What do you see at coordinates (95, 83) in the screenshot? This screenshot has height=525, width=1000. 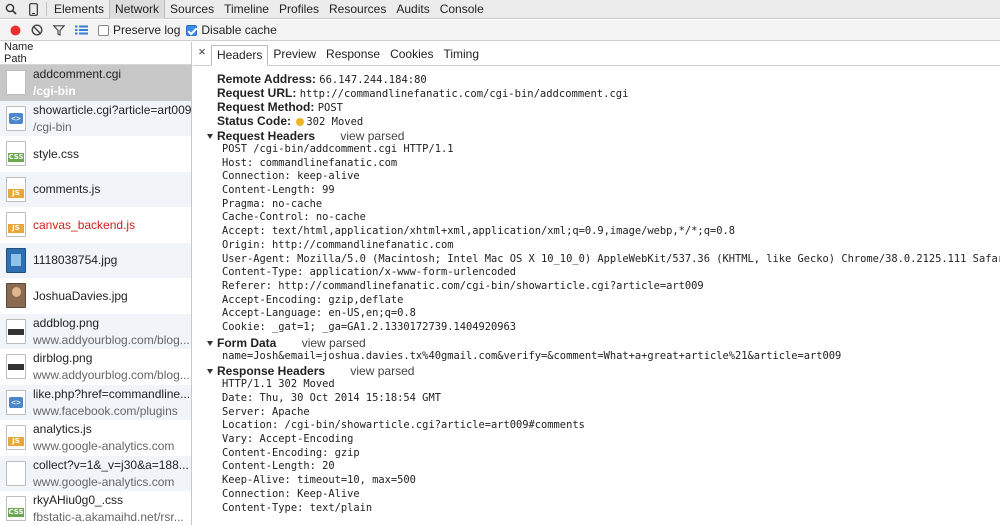 I see `request-row: addcomment.cgi/cgi-bin` at bounding box center [95, 83].